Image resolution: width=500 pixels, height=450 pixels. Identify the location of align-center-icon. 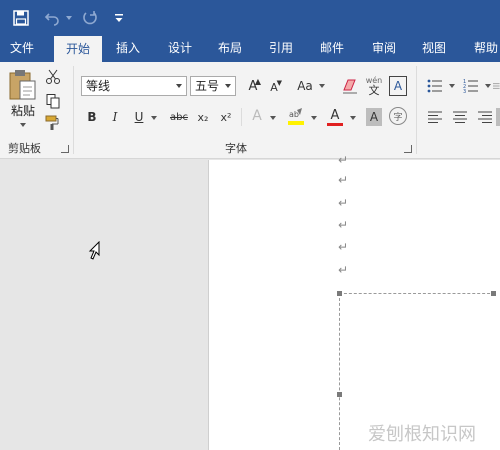
(460, 117).